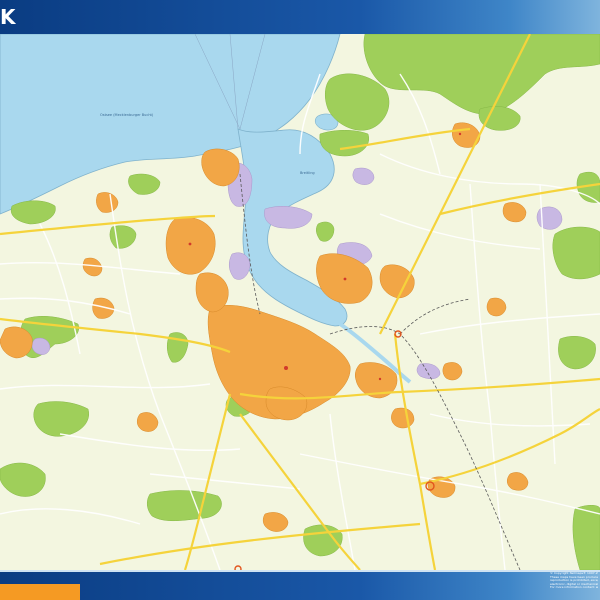 Image resolution: width=600 pixels, height=600 pixels. What do you see at coordinates (40, 592) in the screenshot?
I see `footer-accent-block` at bounding box center [40, 592].